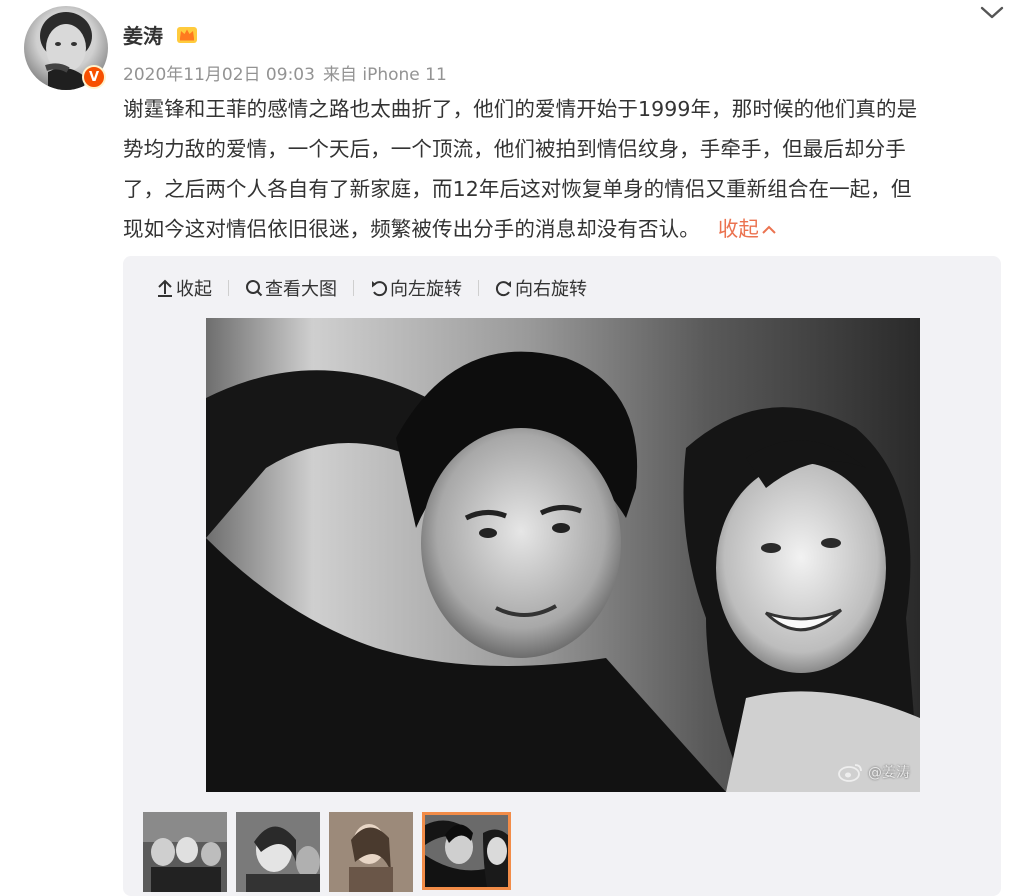  Describe the element at coordinates (380, 289) in the screenshot. I see `rotate-left-icon` at that location.